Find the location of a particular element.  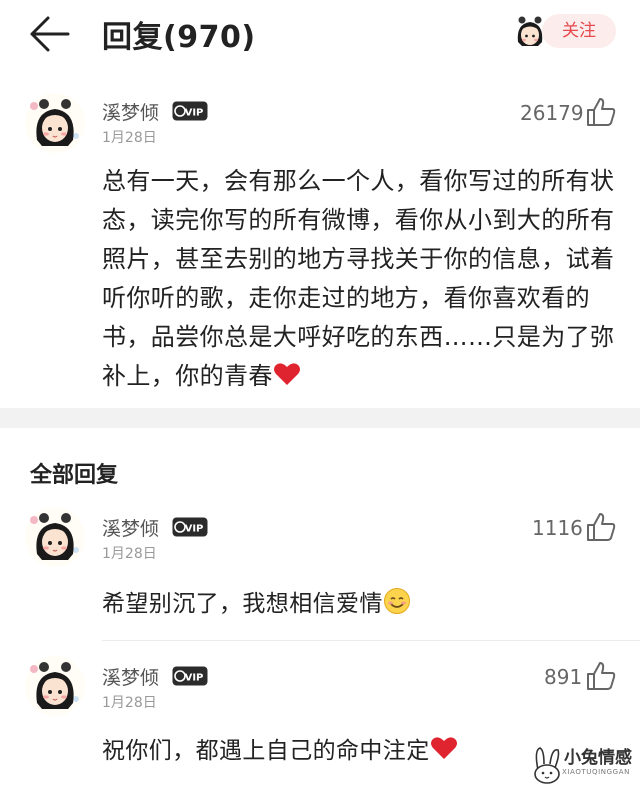

like-count: 891 is located at coordinates (563, 677).